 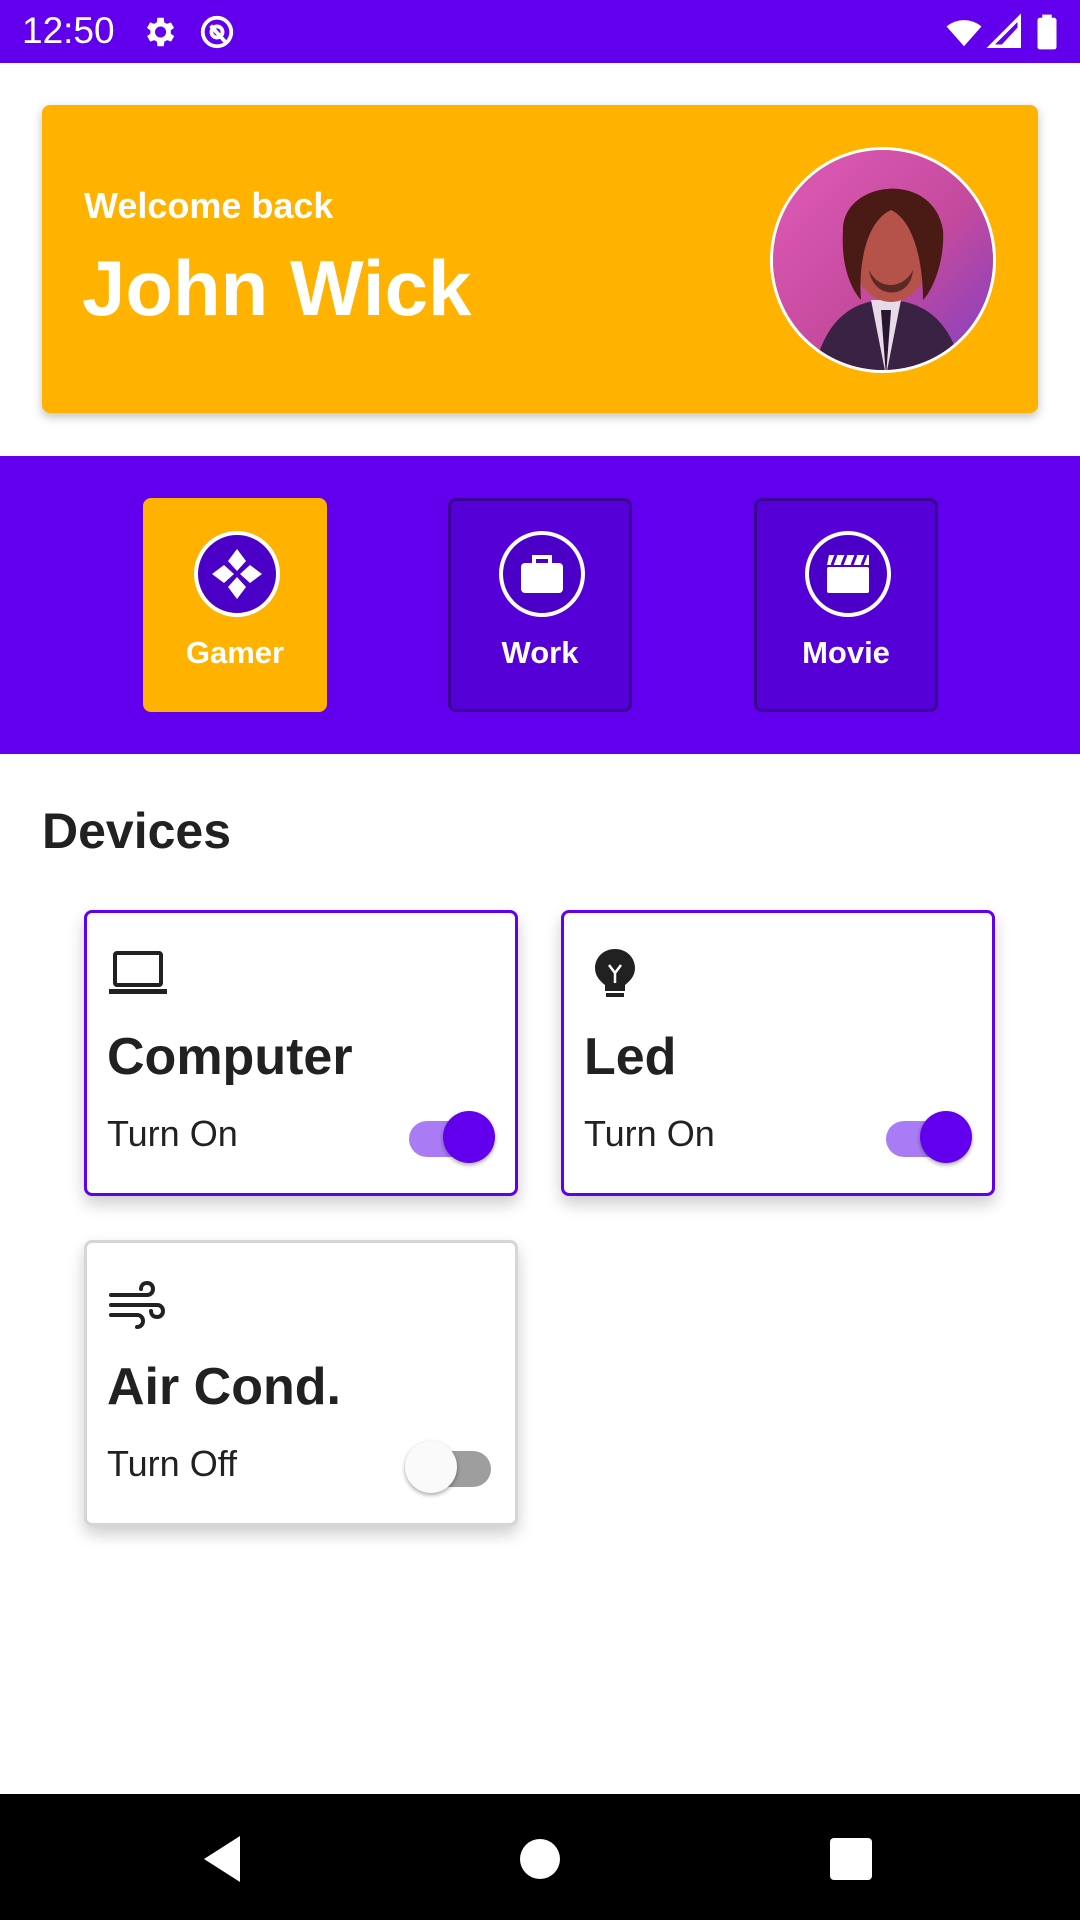 I want to click on avatar-photo, so click(x=883, y=260).